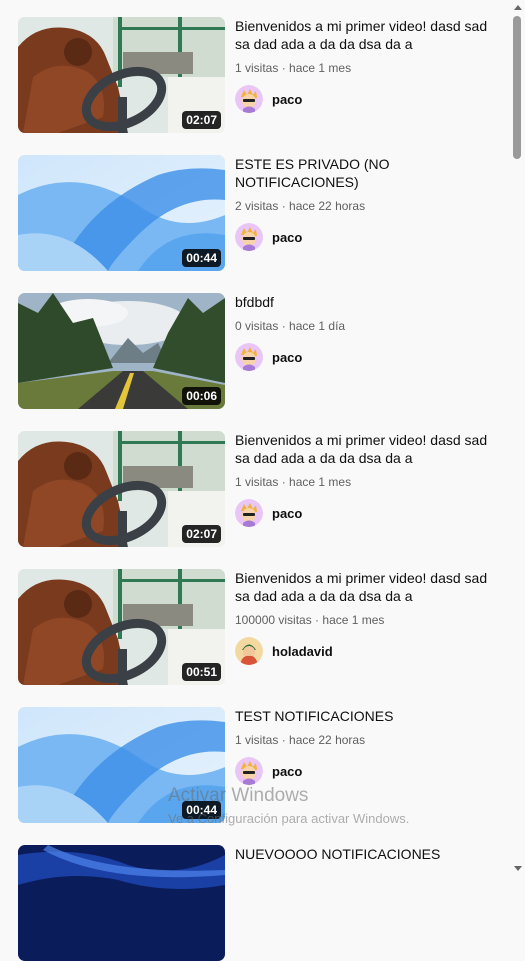 Image resolution: width=525 pixels, height=961 pixels. I want to click on video-meta: bfdbdf 0 visitas · hace 1 día paco, so click(364, 332).